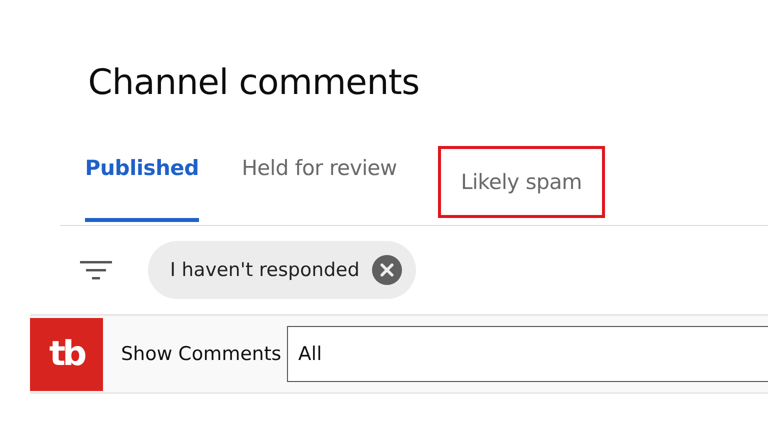  I want to click on show-comments-label: Show Comments, so click(201, 354).